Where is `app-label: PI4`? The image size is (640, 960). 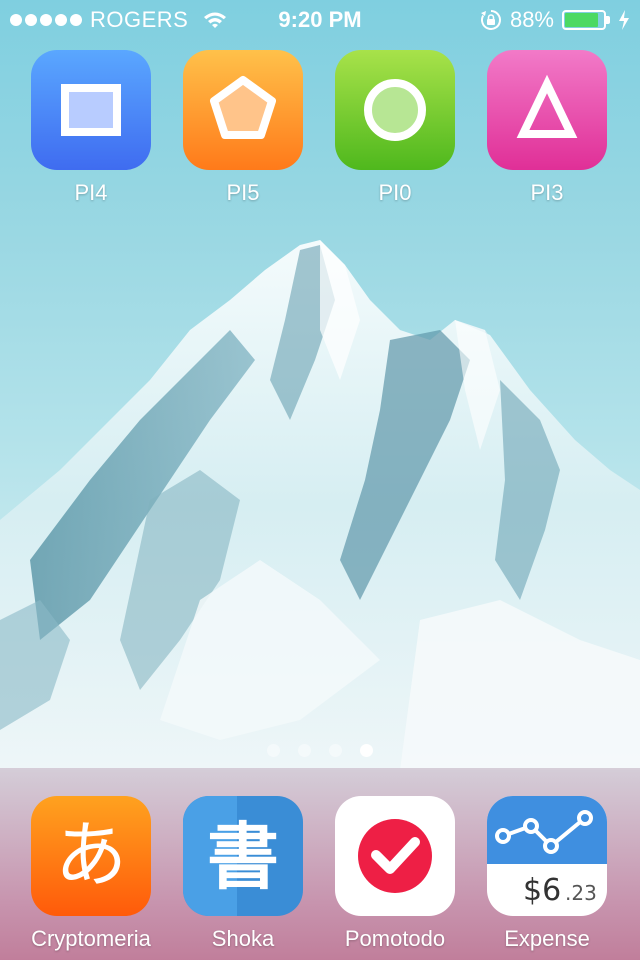
app-label: PI4 is located at coordinates (91, 192).